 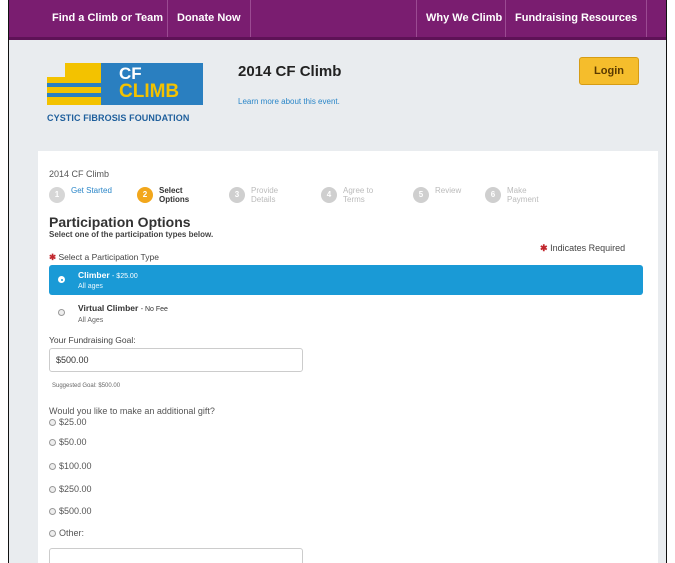 What do you see at coordinates (75, 466) in the screenshot?
I see `gift-option-label: $100.00` at bounding box center [75, 466].